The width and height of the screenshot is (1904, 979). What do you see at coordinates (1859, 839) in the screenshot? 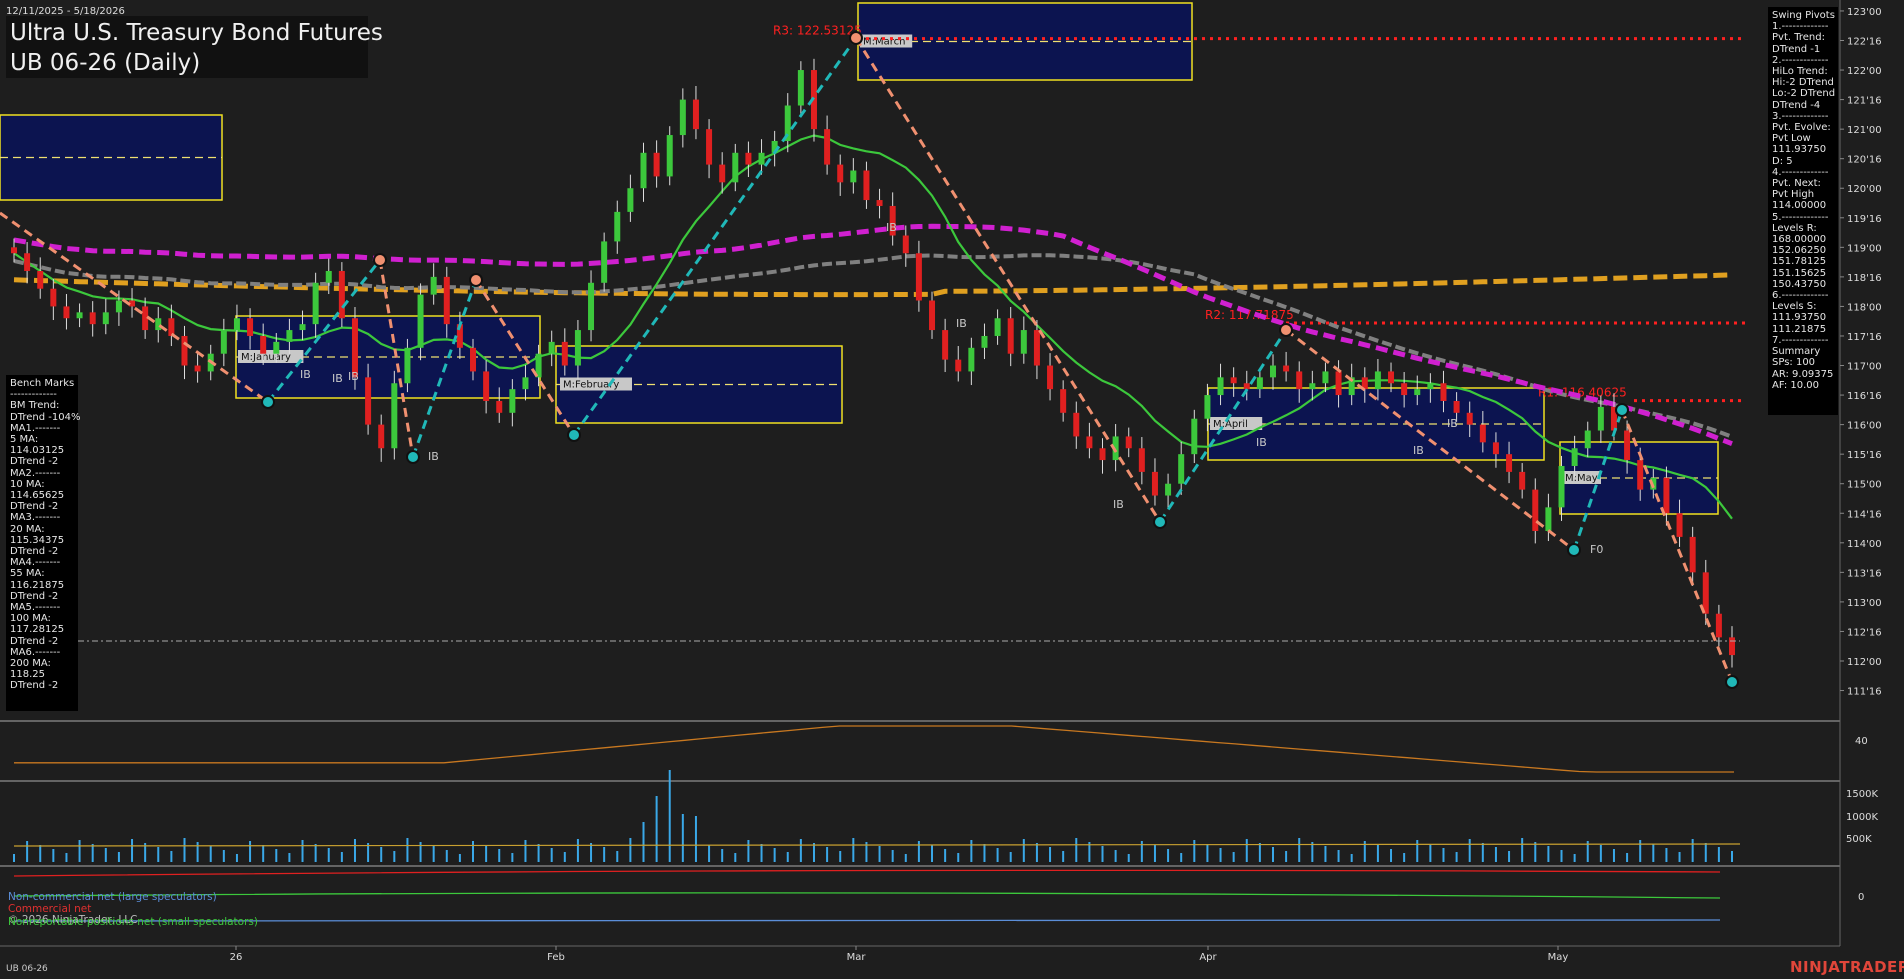
I see `volume-tick-label: 500K` at bounding box center [1859, 839].